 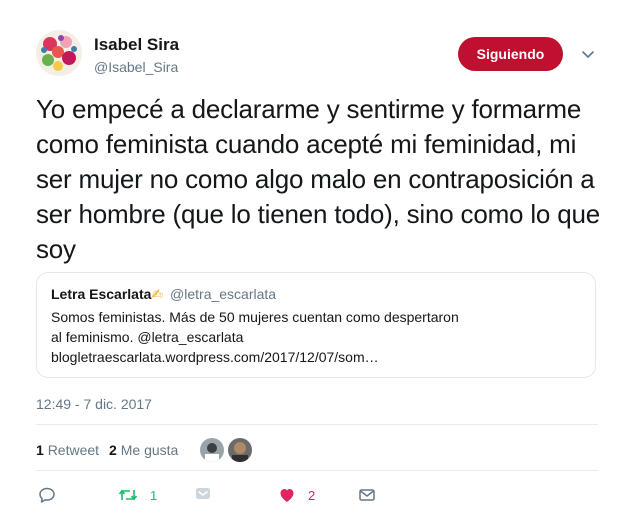 I want to click on following-button: Siguiendo, so click(x=510, y=54).